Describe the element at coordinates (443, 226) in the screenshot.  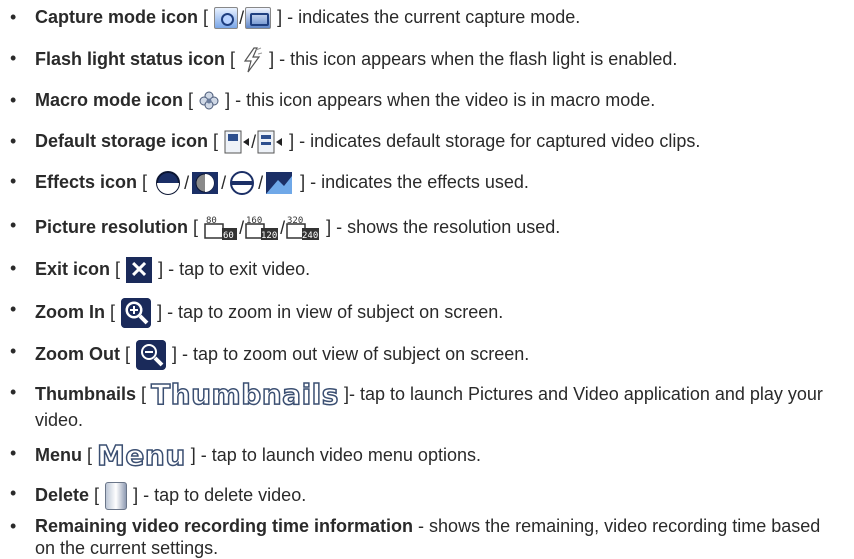
I see `item-description: ] - shows the resolution used.` at that location.